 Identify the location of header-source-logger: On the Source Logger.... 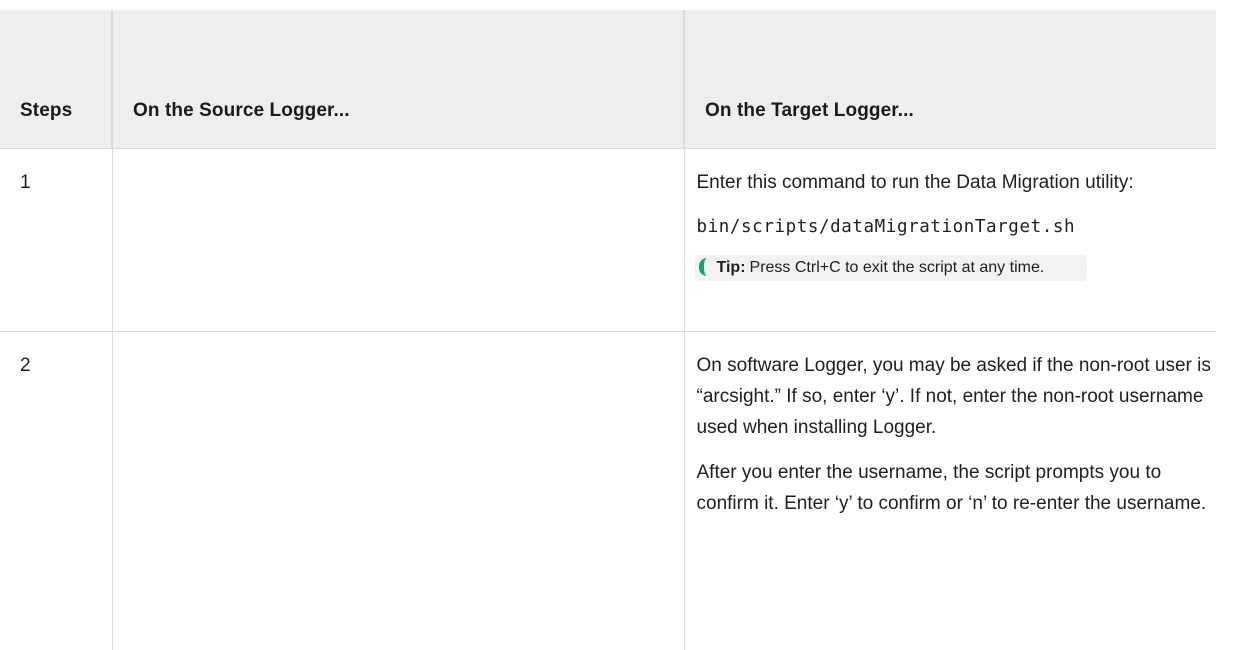
(398, 79).